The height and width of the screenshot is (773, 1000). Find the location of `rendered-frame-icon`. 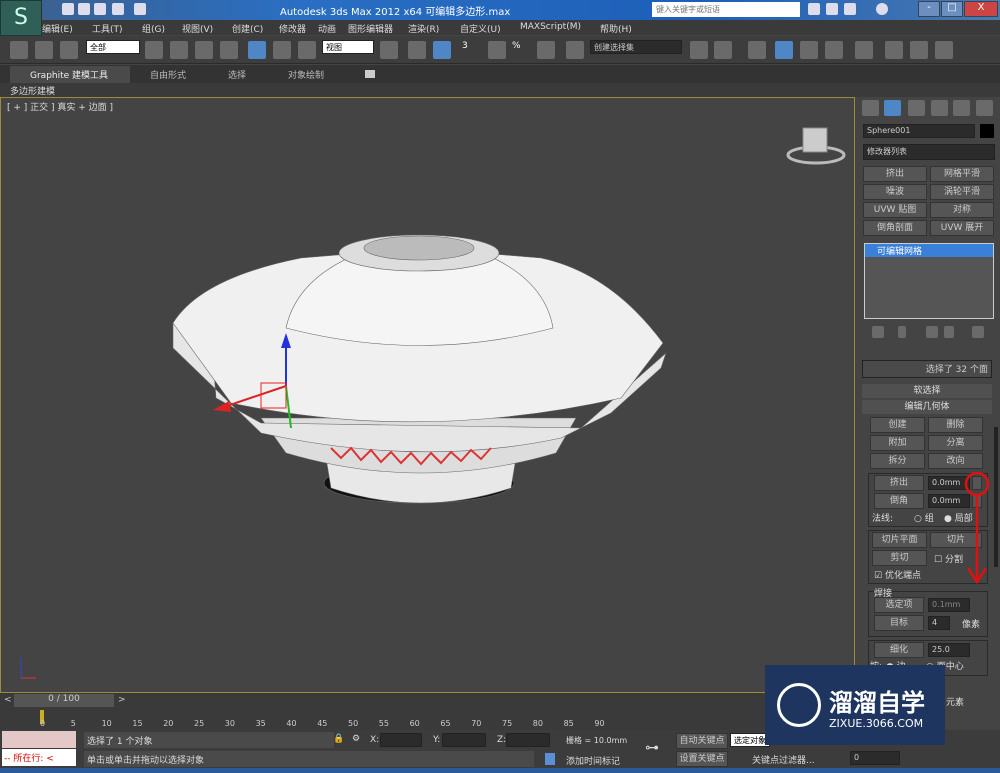

rendered-frame-icon is located at coordinates (919, 50).